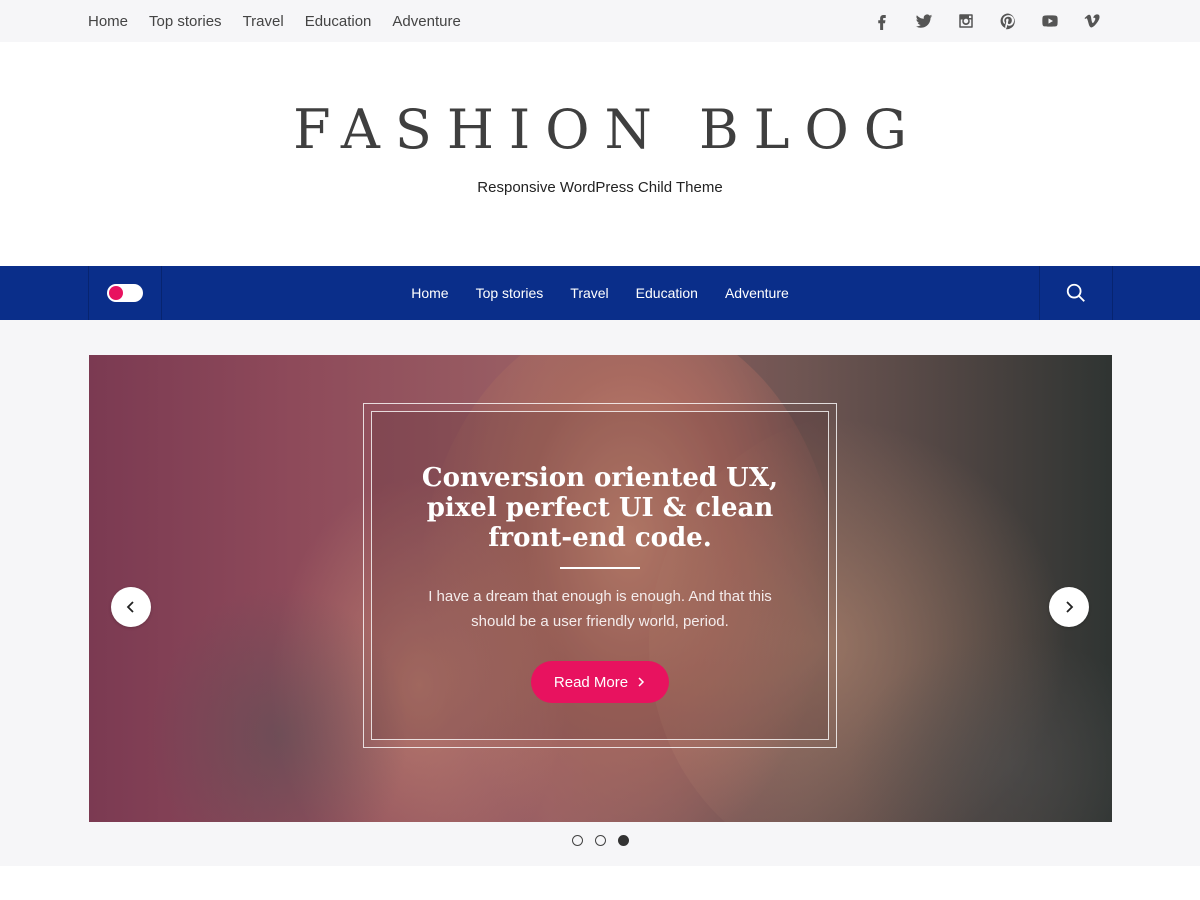 This screenshot has width=1200, height=900. I want to click on main-nav-top-stories: Top stories, so click(510, 293).